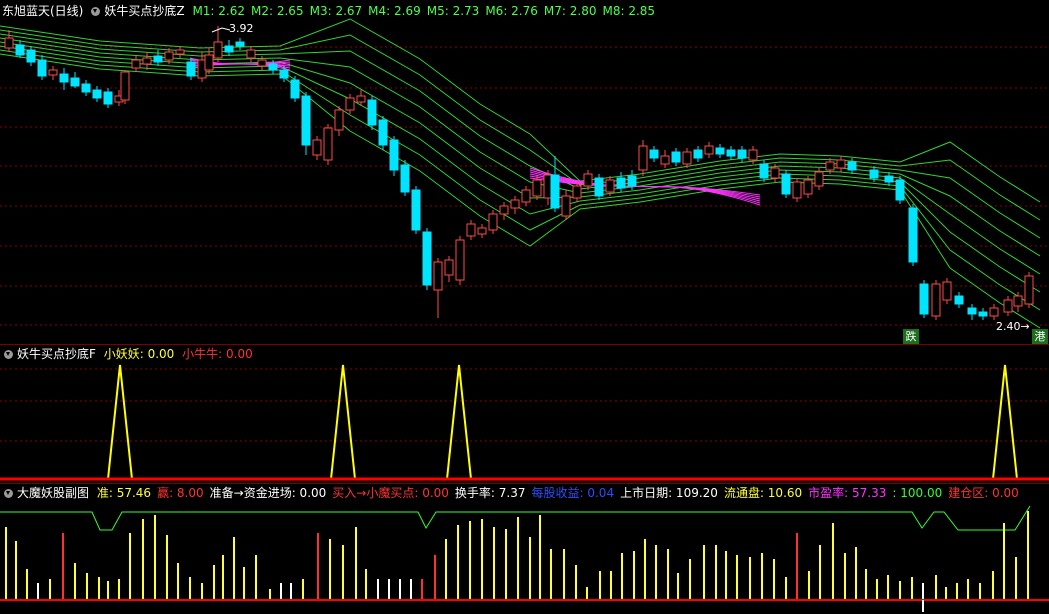 The height and width of the screenshot is (614, 1049). What do you see at coordinates (390, 493) in the screenshot?
I see `sub2-value-4: 买入→小魔买点: 0.00` at bounding box center [390, 493].